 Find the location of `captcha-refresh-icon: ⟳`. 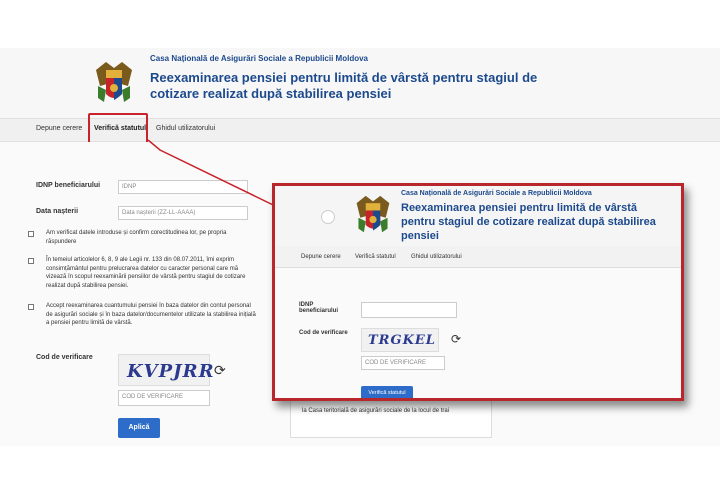

captcha-refresh-icon: ⟳ is located at coordinates (220, 370).